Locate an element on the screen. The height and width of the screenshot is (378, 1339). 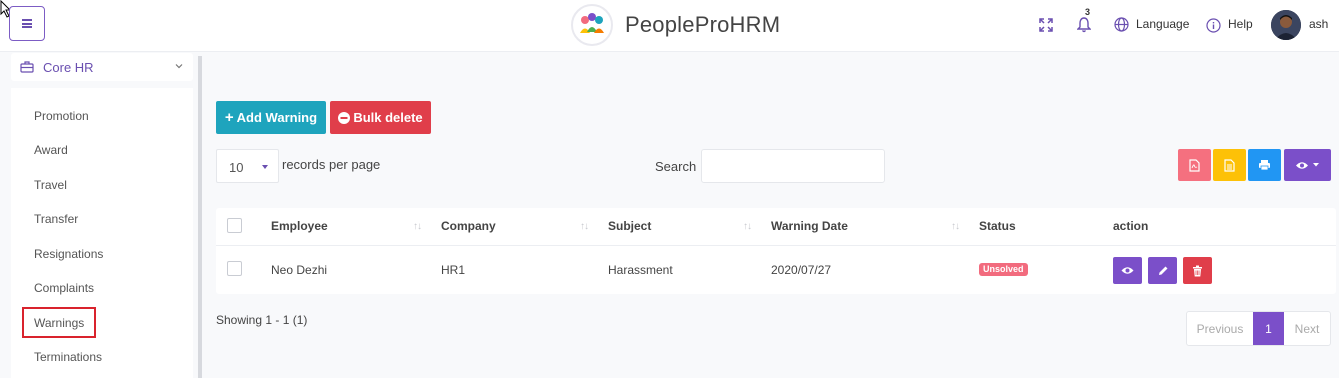
print-button is located at coordinates (1264, 165).